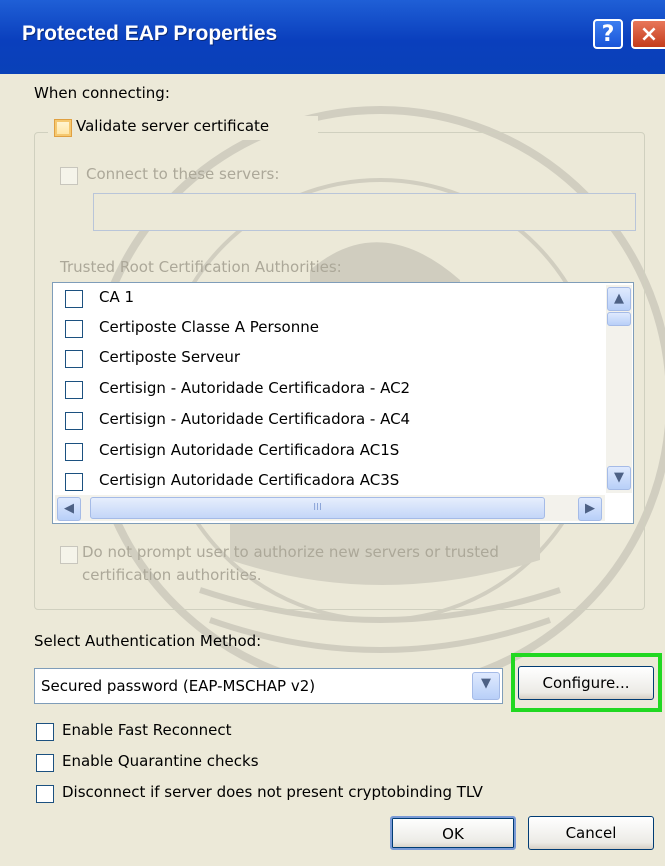 Image resolution: width=665 pixels, height=866 pixels. What do you see at coordinates (160, 761) in the screenshot?
I see `quarantine-label: Enable Quarantine checks` at bounding box center [160, 761].